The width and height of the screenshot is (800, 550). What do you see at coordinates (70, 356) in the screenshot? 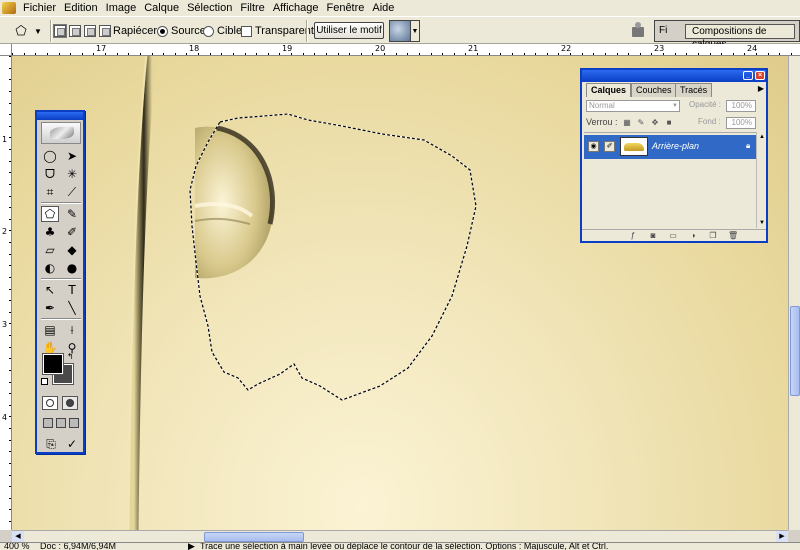
I see `swap-colors-icon: ↰` at bounding box center [70, 356].